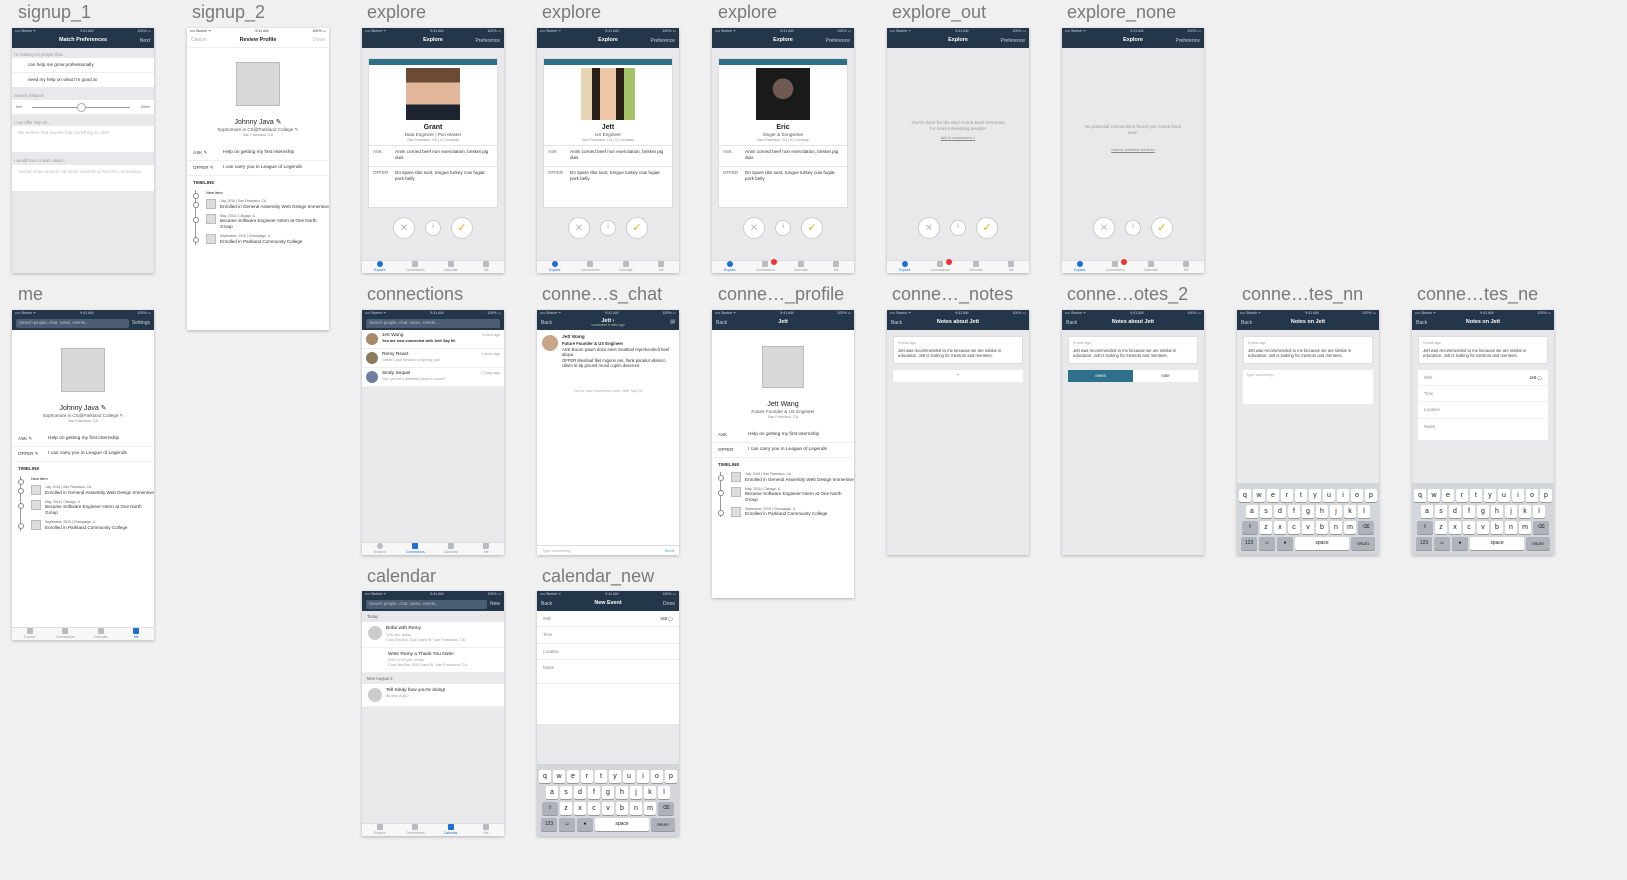 The image size is (1627, 880). Describe the element at coordinates (958, 375) in the screenshot. I see `add-note-button: +` at that location.